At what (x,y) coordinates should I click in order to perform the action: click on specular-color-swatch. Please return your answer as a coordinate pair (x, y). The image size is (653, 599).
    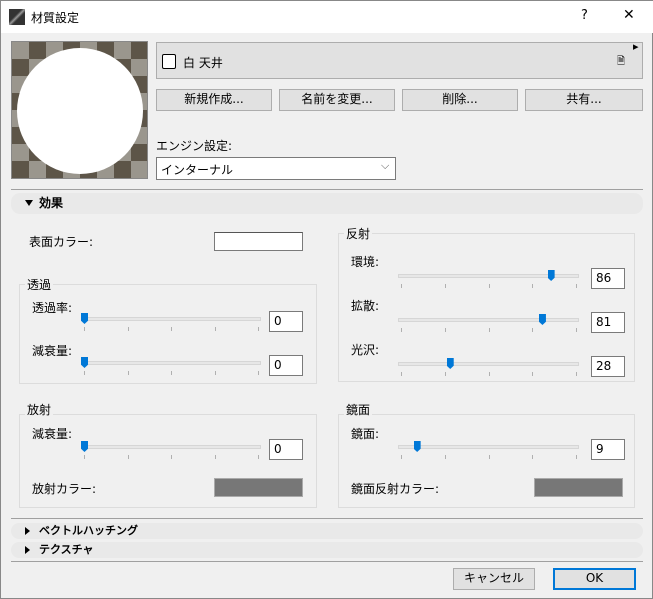
    Looking at the image, I should click on (578, 487).